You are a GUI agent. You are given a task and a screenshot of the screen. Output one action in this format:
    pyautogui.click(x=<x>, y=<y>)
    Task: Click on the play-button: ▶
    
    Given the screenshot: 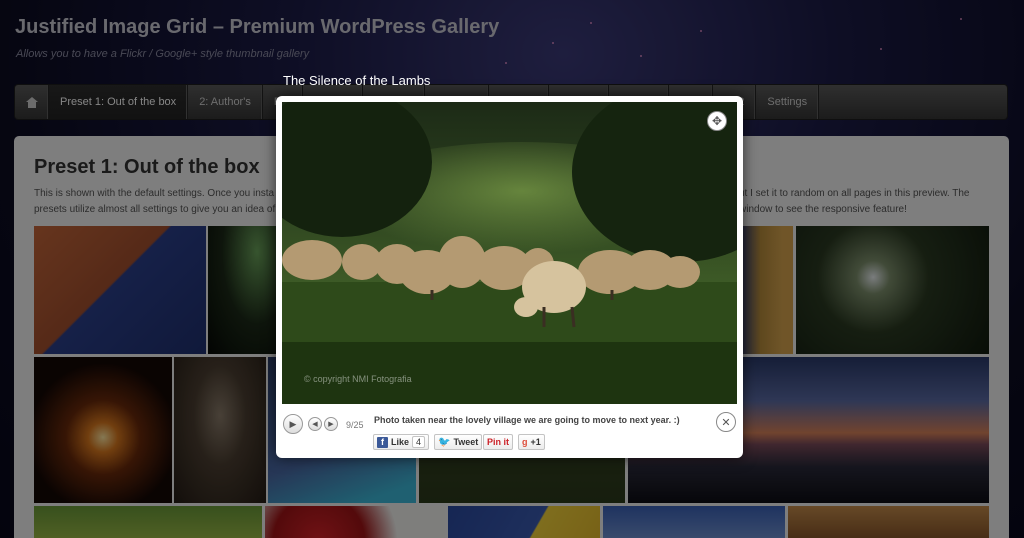 What is the action you would take?
    pyautogui.click(x=293, y=424)
    